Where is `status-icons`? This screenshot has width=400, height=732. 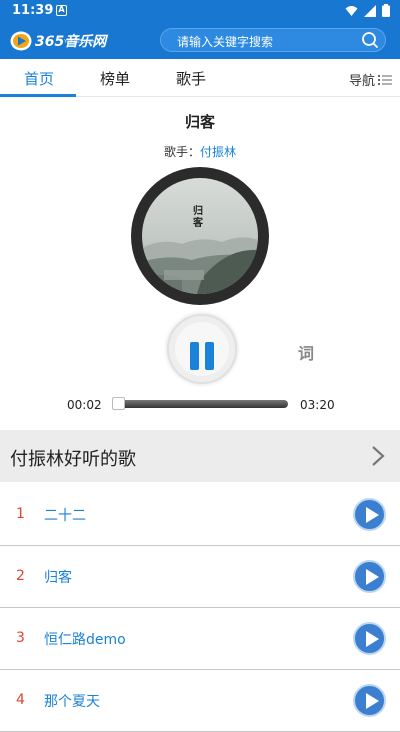
status-icons is located at coordinates (367, 10).